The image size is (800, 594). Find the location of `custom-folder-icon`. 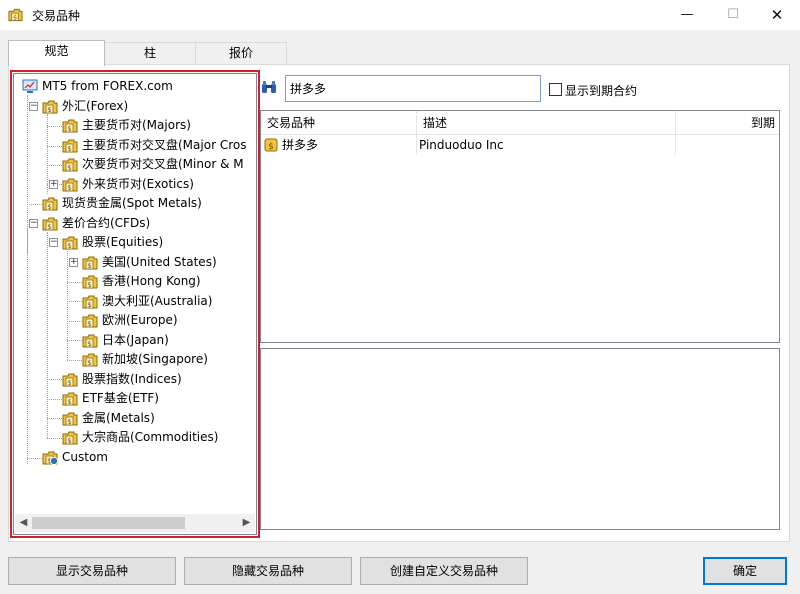

custom-folder-icon is located at coordinates (50, 458).